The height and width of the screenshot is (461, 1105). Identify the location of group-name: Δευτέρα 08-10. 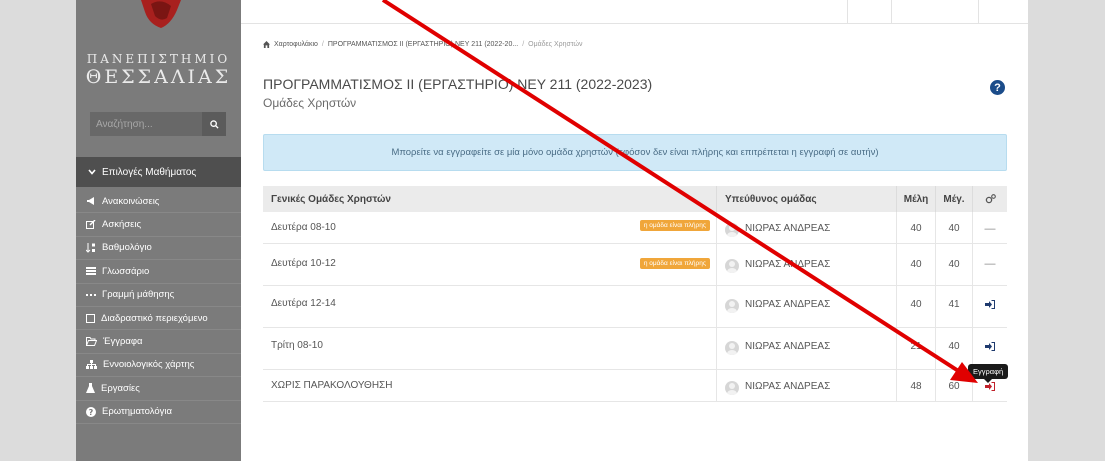
(303, 227).